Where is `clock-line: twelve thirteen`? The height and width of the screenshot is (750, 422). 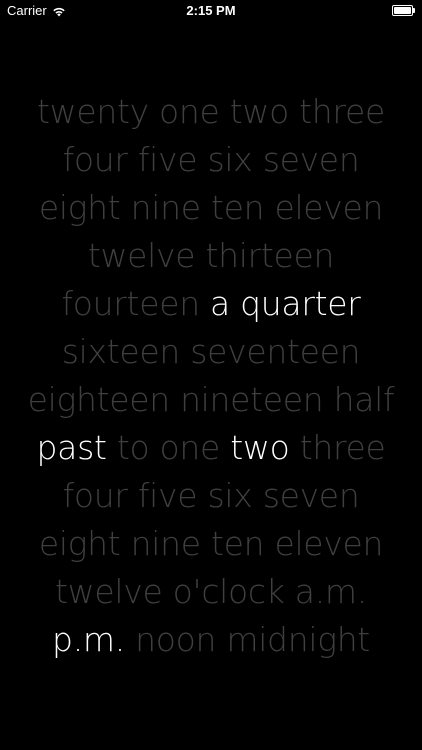 clock-line: twelve thirteen is located at coordinates (211, 256).